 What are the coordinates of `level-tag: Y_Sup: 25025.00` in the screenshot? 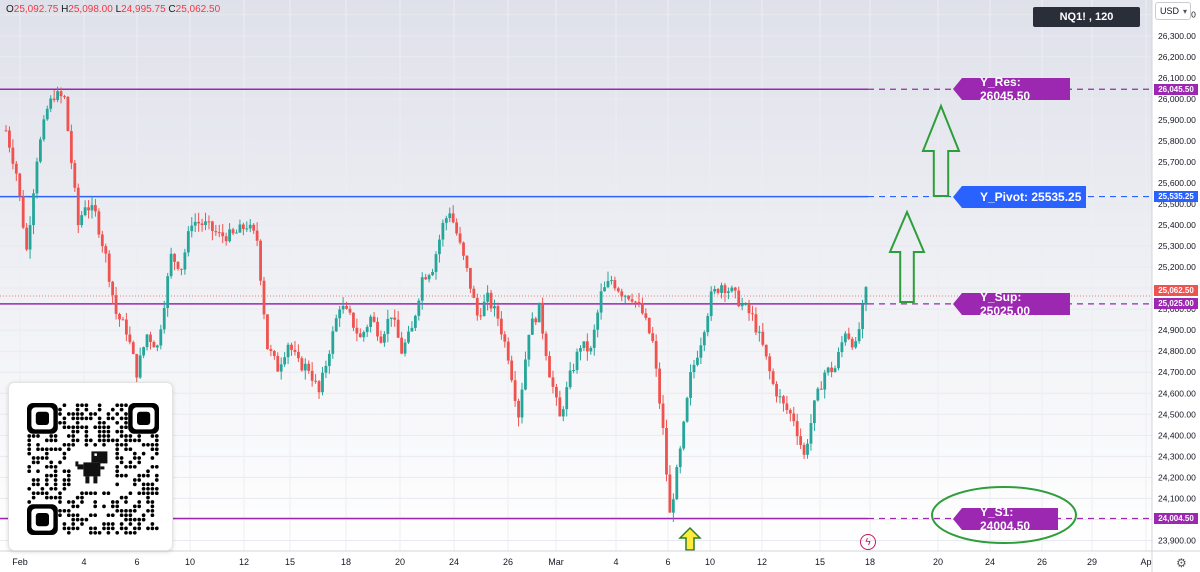 It's located at (1011, 304).